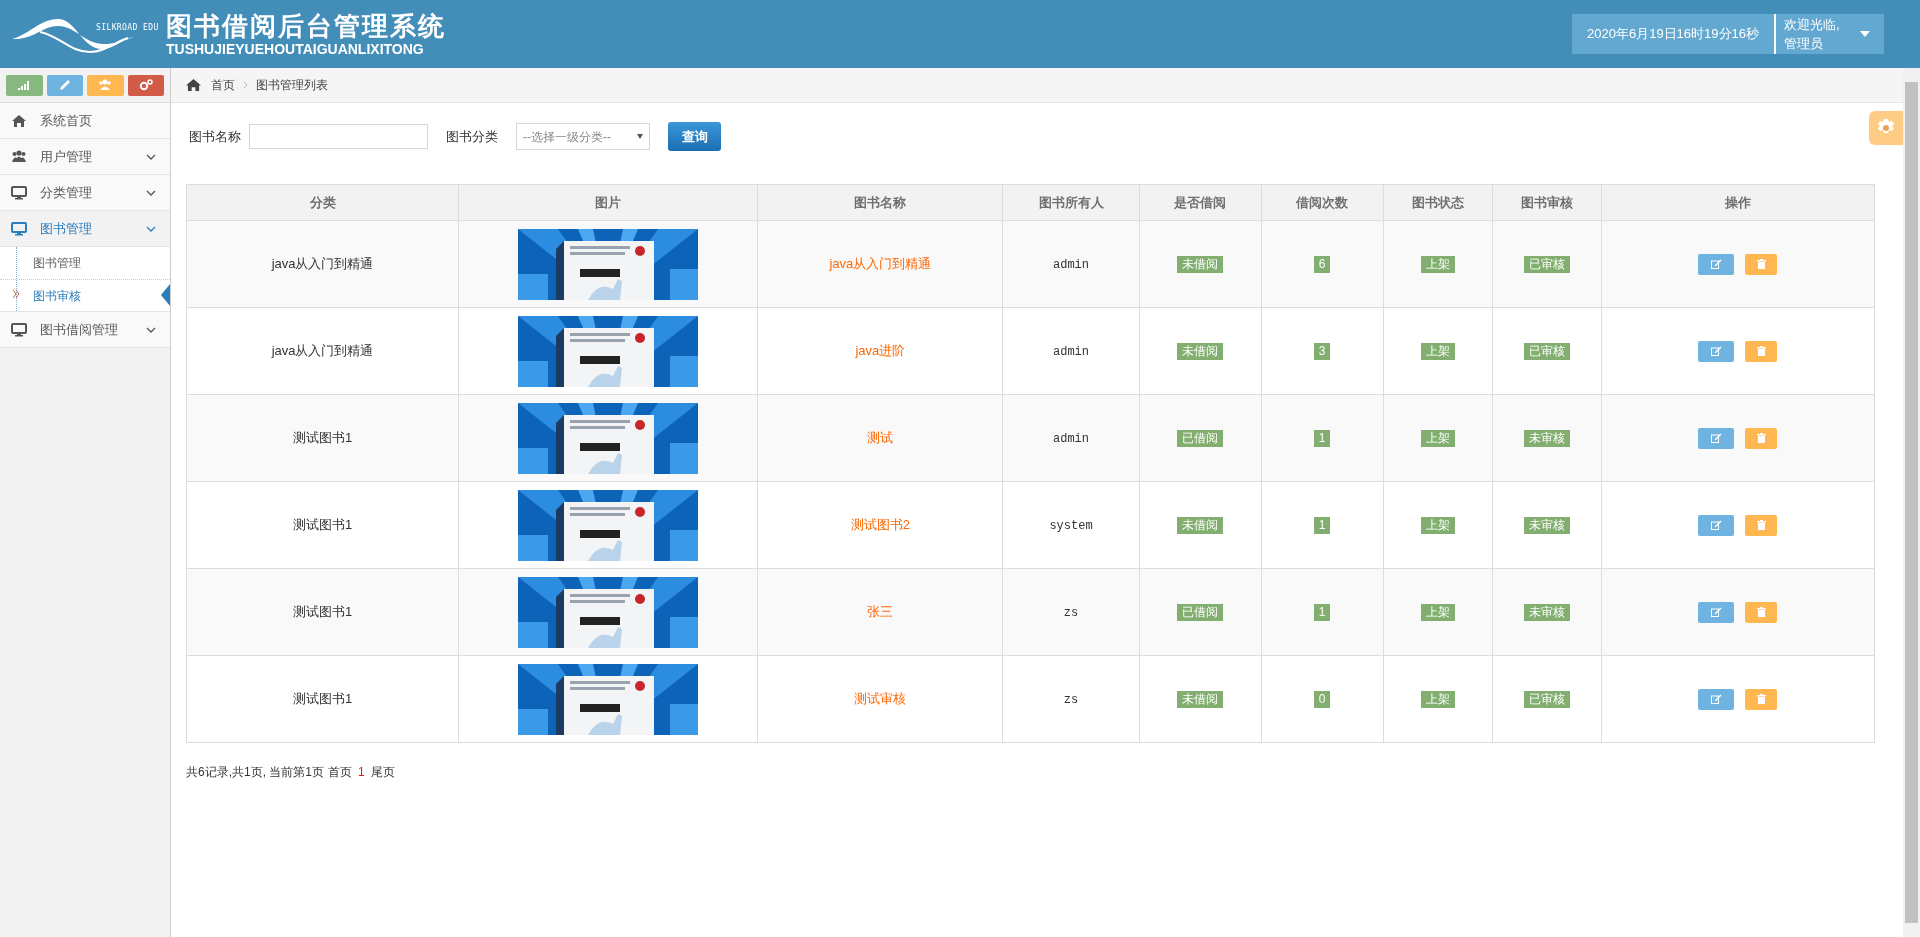 This screenshot has width=1920, height=937. I want to click on book-name-link: 测试图书2, so click(880, 525).